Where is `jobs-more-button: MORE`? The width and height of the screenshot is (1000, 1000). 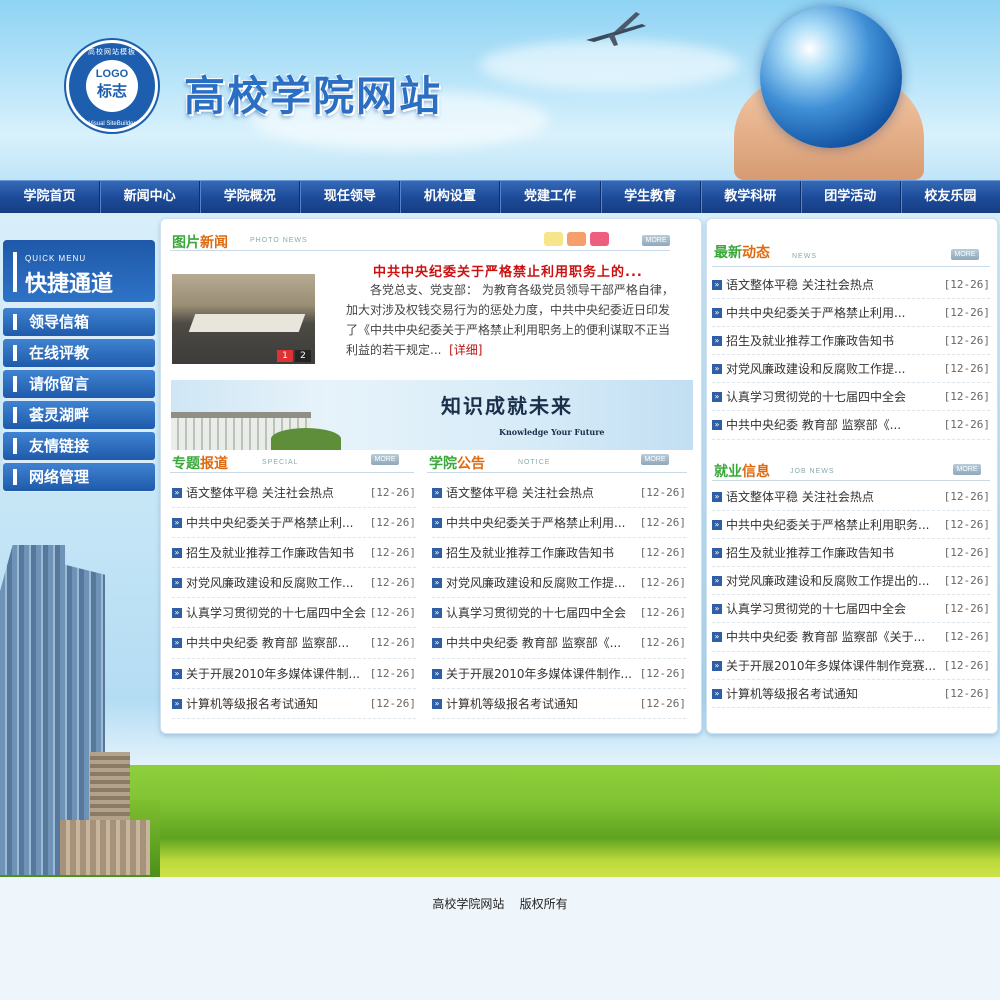 jobs-more-button: MORE is located at coordinates (967, 469).